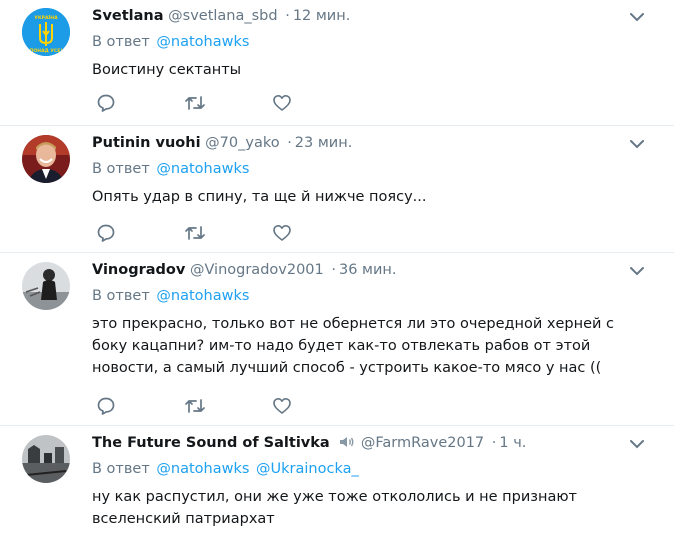 This screenshot has width=674, height=537. What do you see at coordinates (242, 143) in the screenshot?
I see `author-handle: @70_yako` at bounding box center [242, 143].